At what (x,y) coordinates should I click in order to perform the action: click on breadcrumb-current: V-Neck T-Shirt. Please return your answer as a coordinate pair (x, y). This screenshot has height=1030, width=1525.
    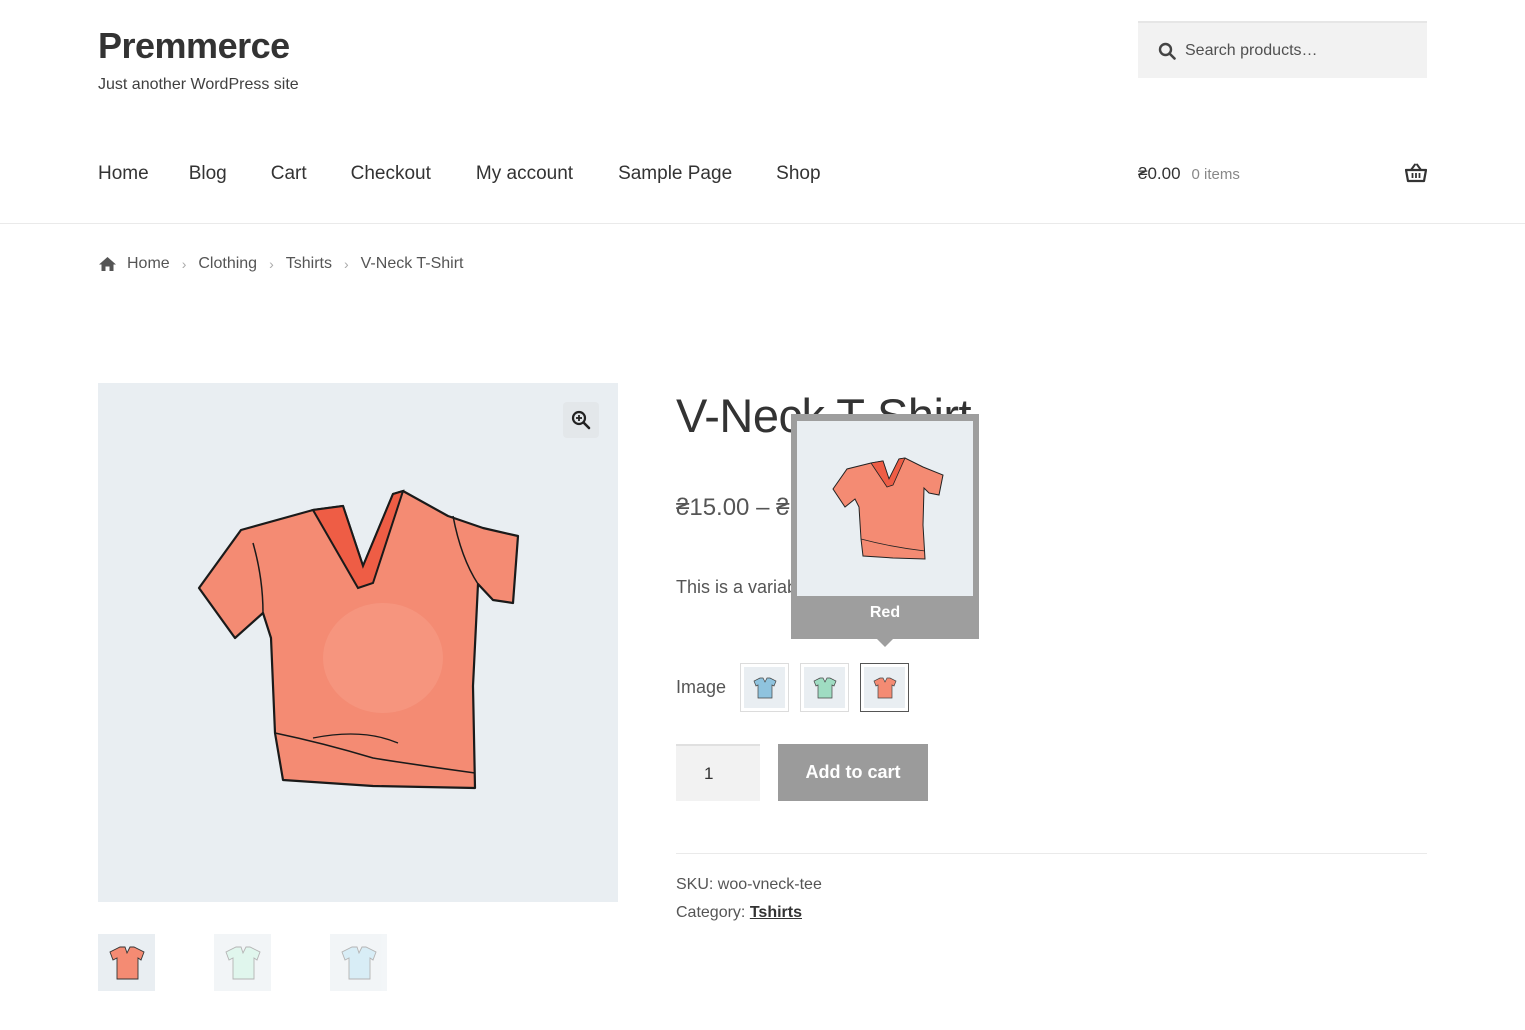
    Looking at the image, I should click on (412, 263).